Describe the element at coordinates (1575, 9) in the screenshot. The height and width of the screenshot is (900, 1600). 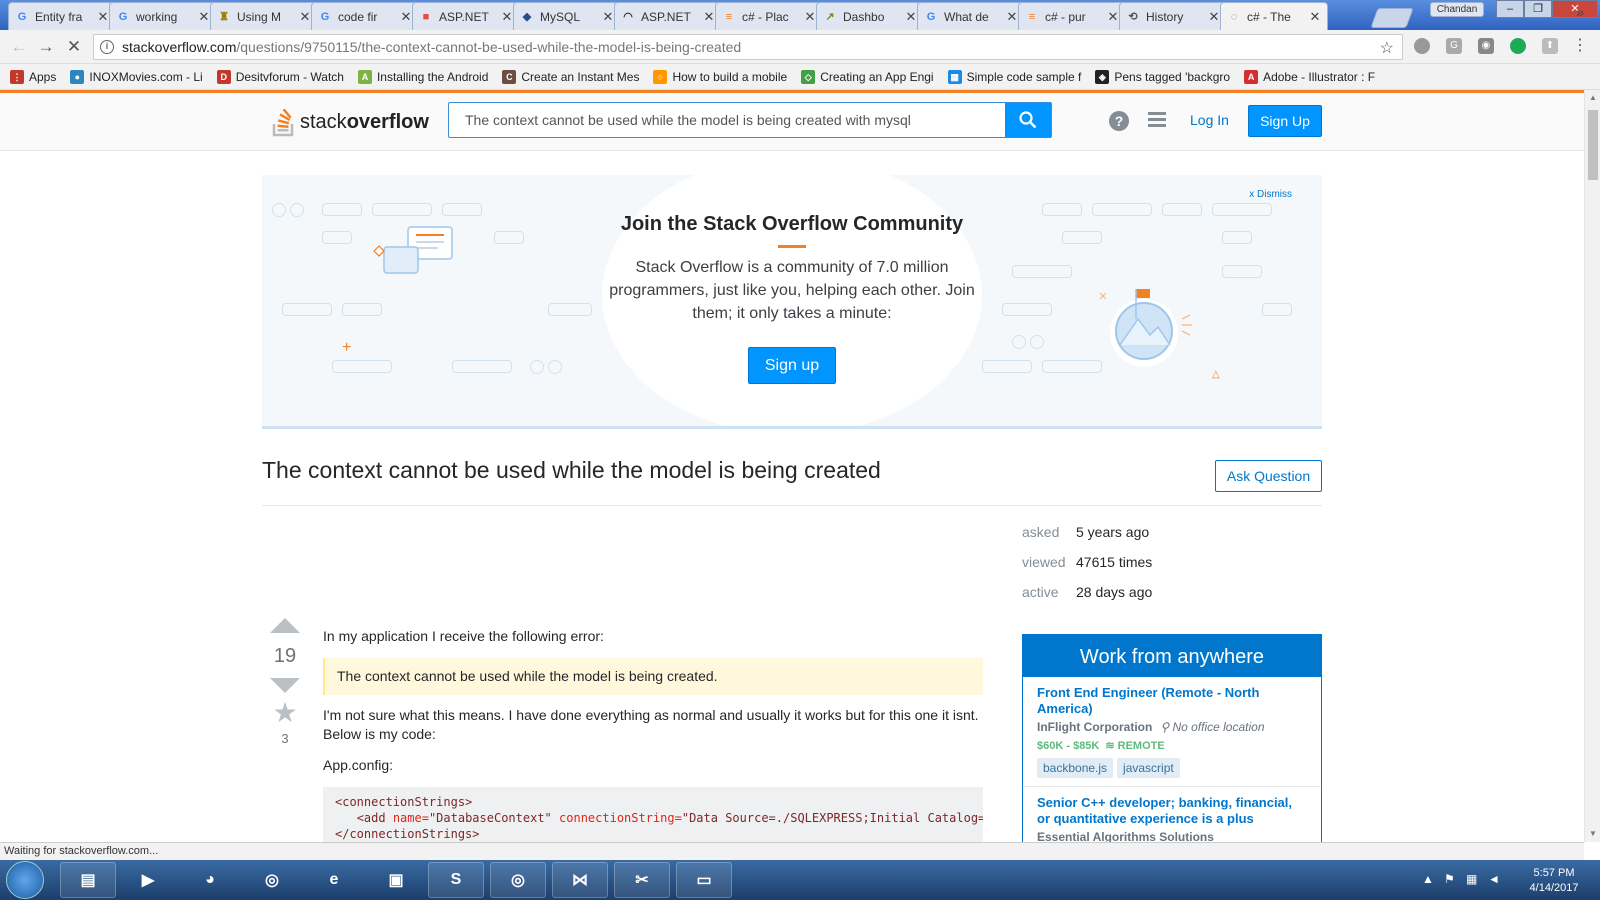
I see `close-window-button: ✕` at that location.